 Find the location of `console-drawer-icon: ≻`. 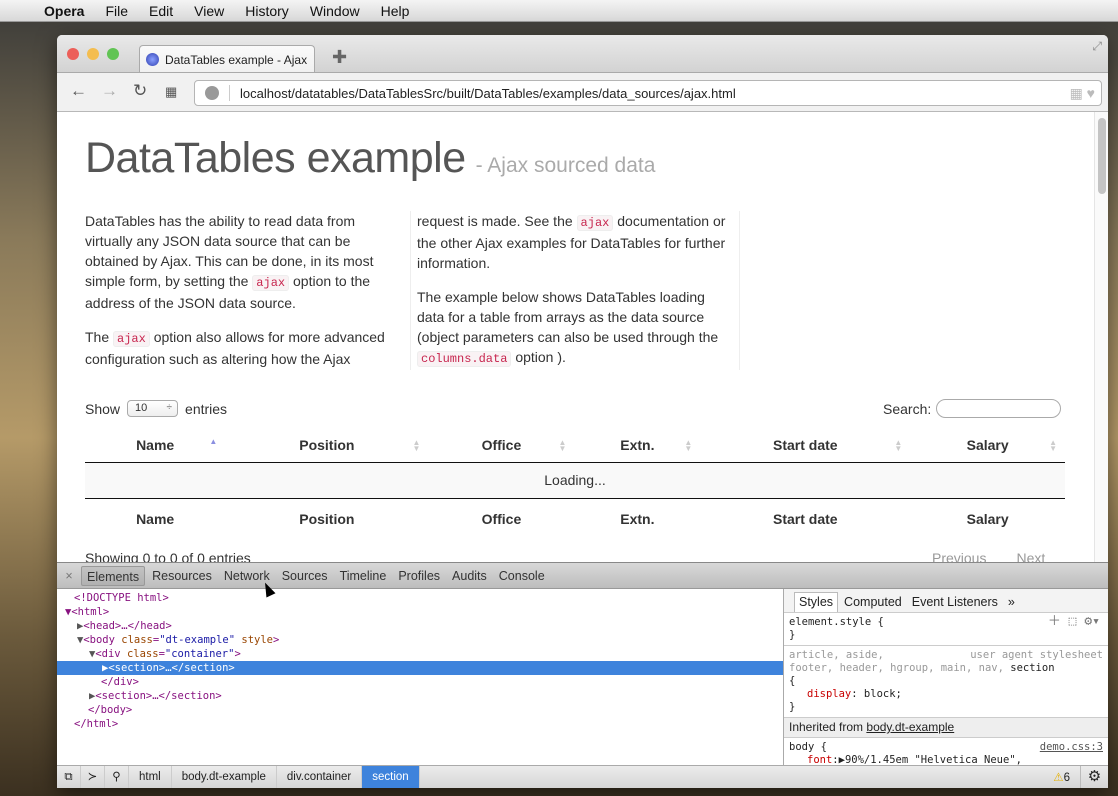

console-drawer-icon: ≻ is located at coordinates (93, 776).